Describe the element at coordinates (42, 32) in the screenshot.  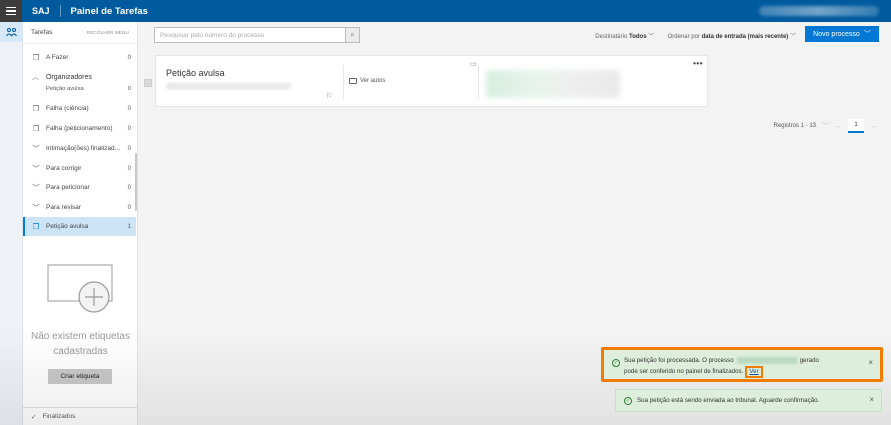
I see `sidebar-title: Tarefas` at that location.